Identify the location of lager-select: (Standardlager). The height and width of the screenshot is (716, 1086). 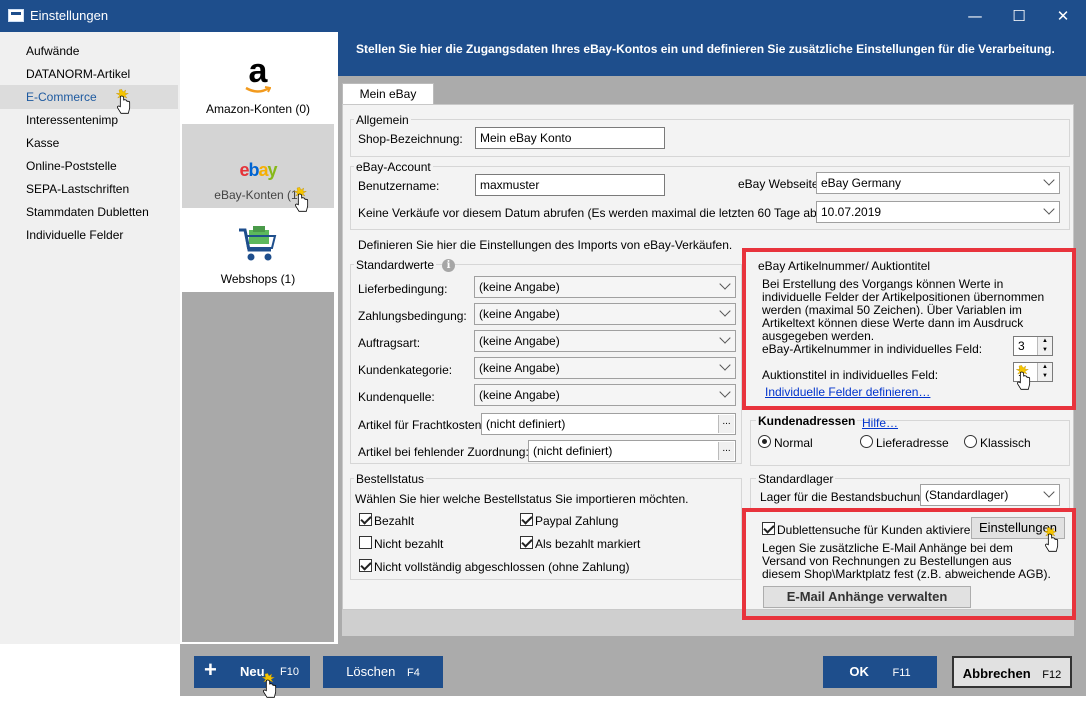
(990, 495).